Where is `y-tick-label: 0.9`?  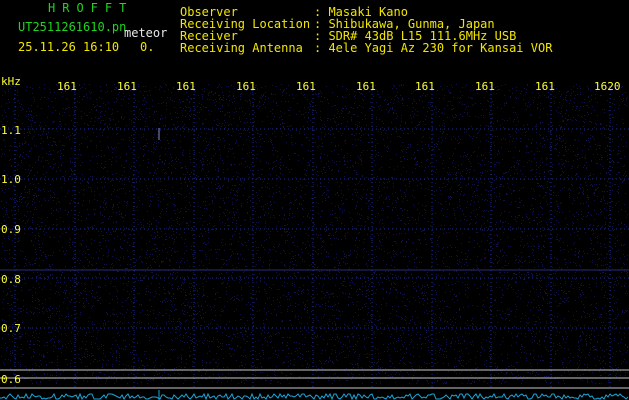 y-tick-label: 0.9 is located at coordinates (11, 229).